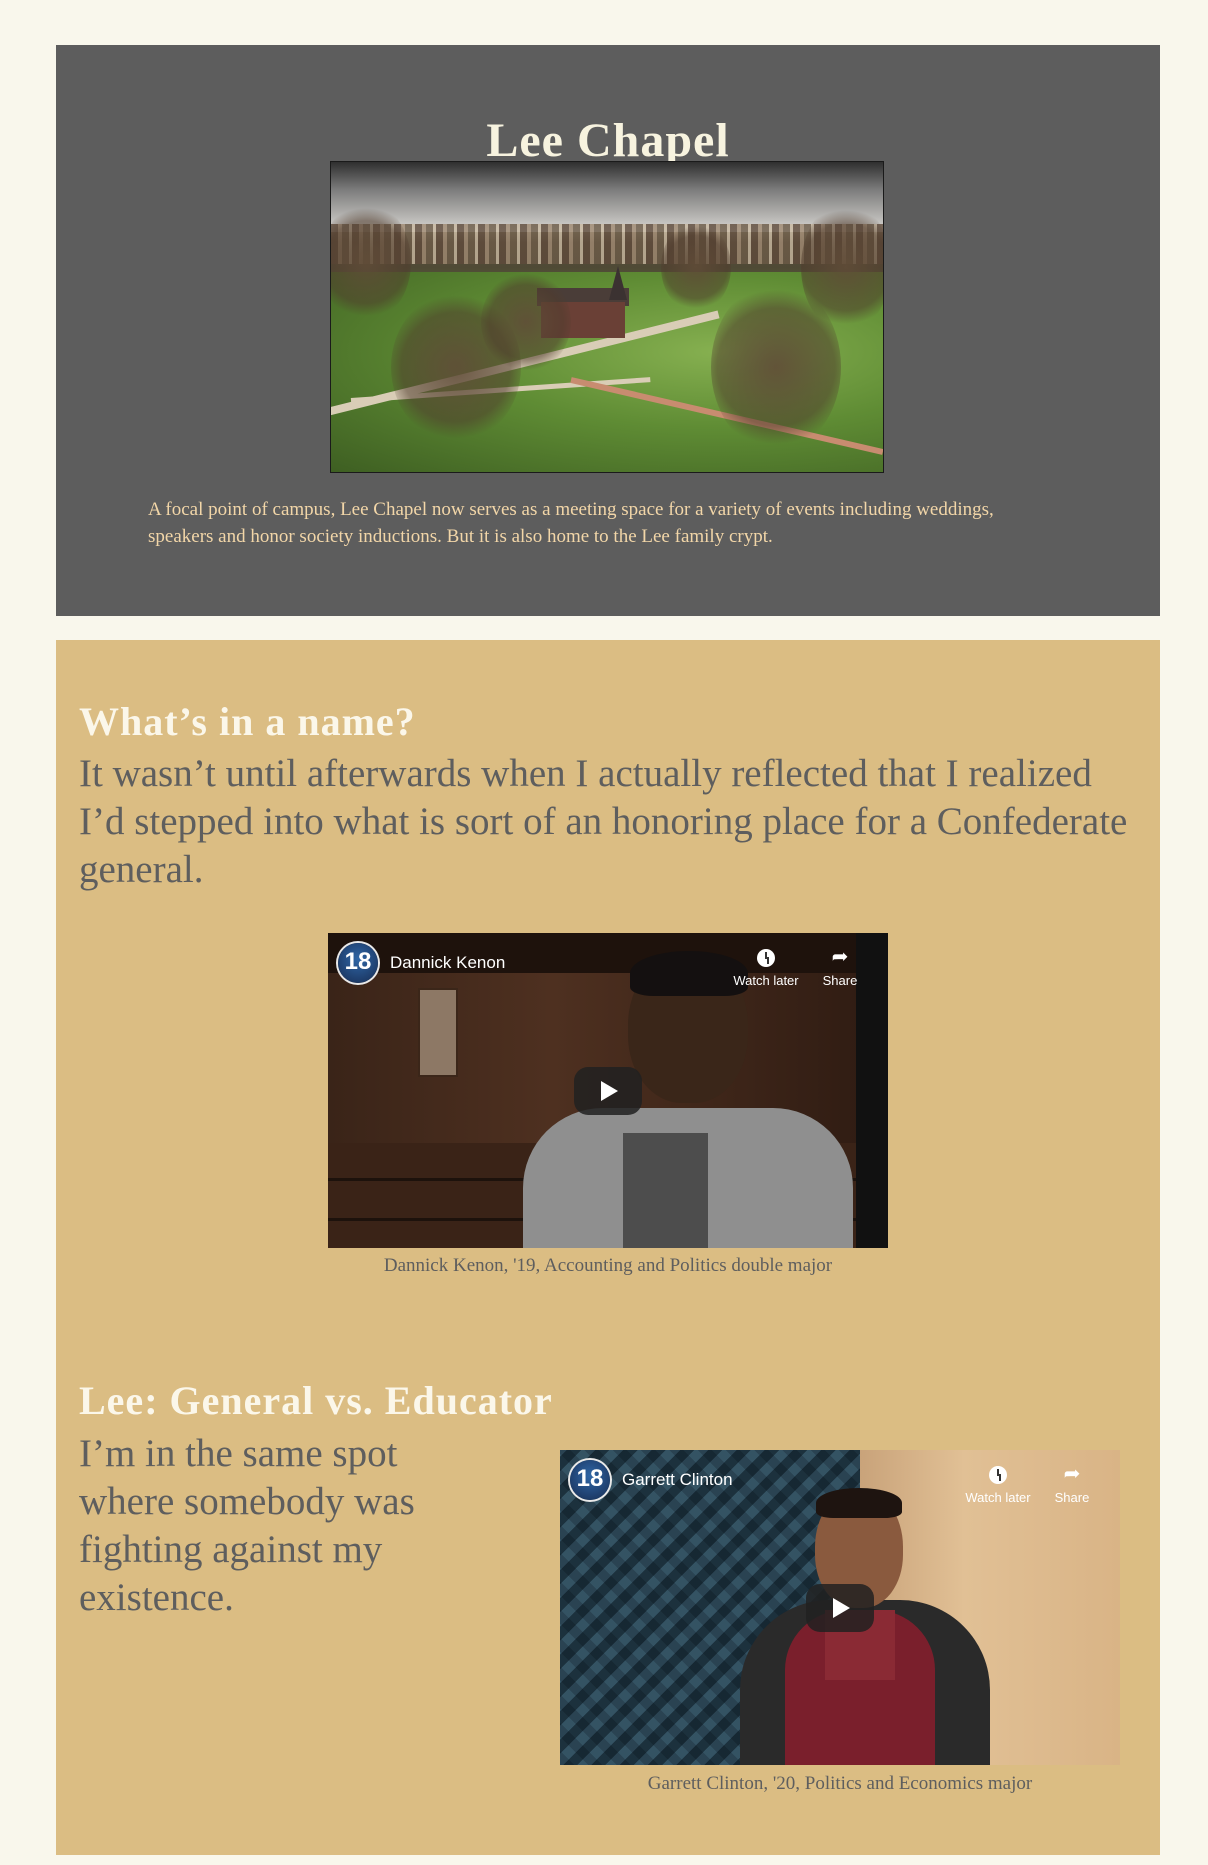 This screenshot has width=1208, height=1865. Describe the element at coordinates (607, 317) in the screenshot. I see `lee-chapel-aerial-image` at that location.